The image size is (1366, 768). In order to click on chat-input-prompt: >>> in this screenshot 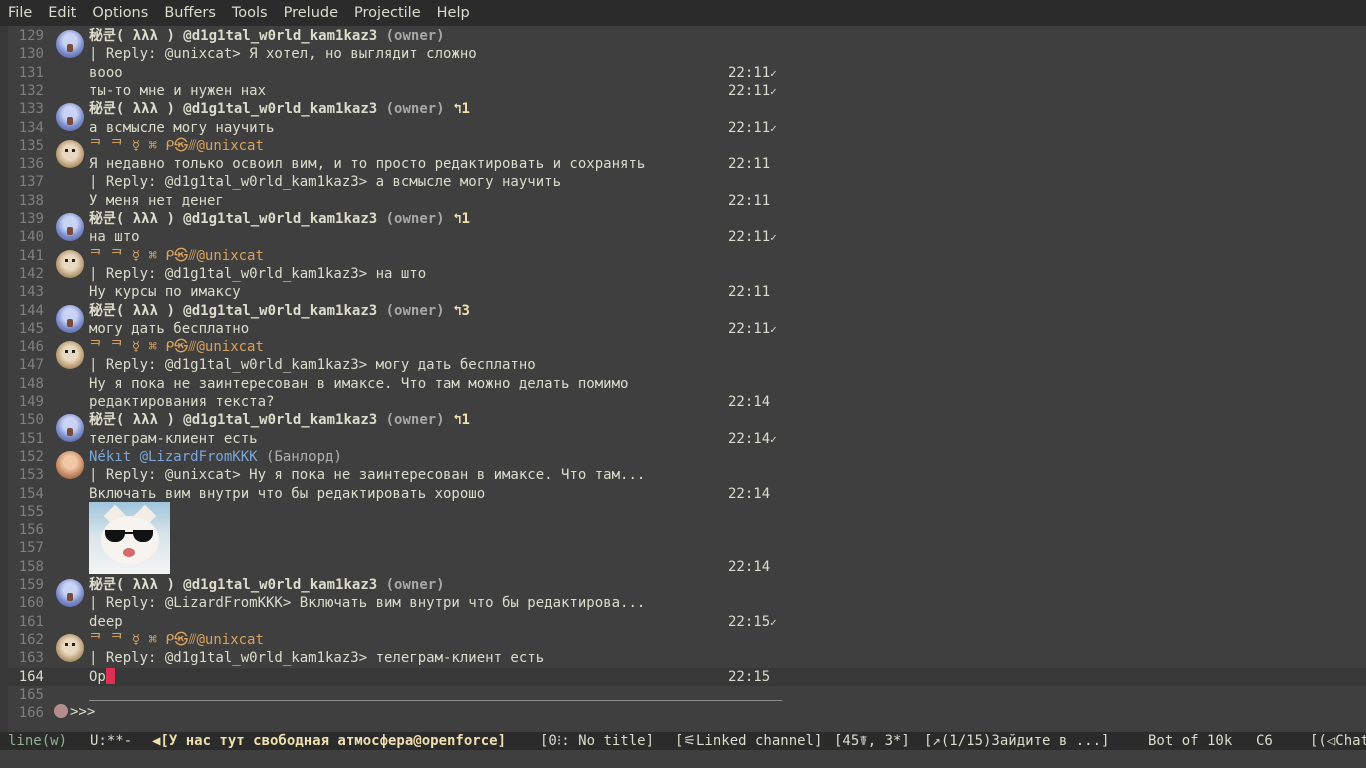, I will do `click(74, 712)`.